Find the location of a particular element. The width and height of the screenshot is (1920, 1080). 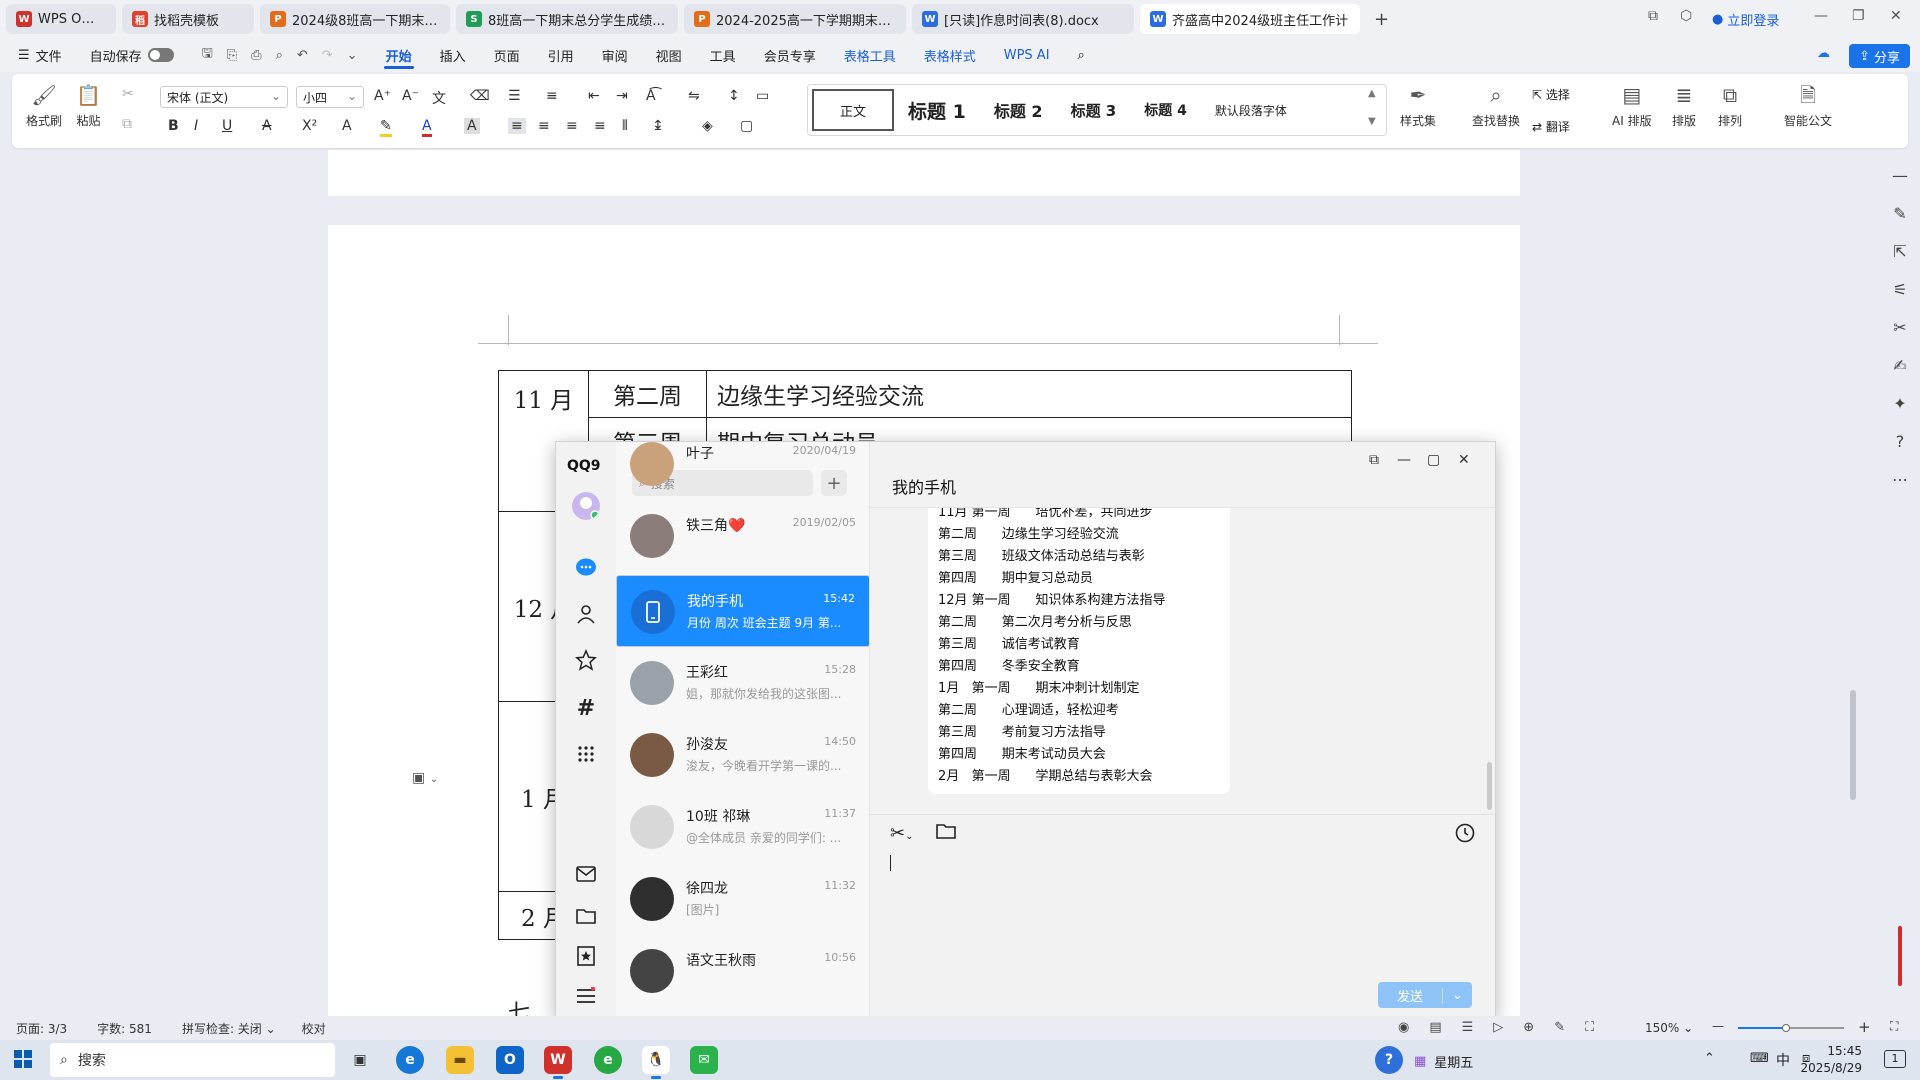

ribbon-tab: 开始 is located at coordinates (399, 55).